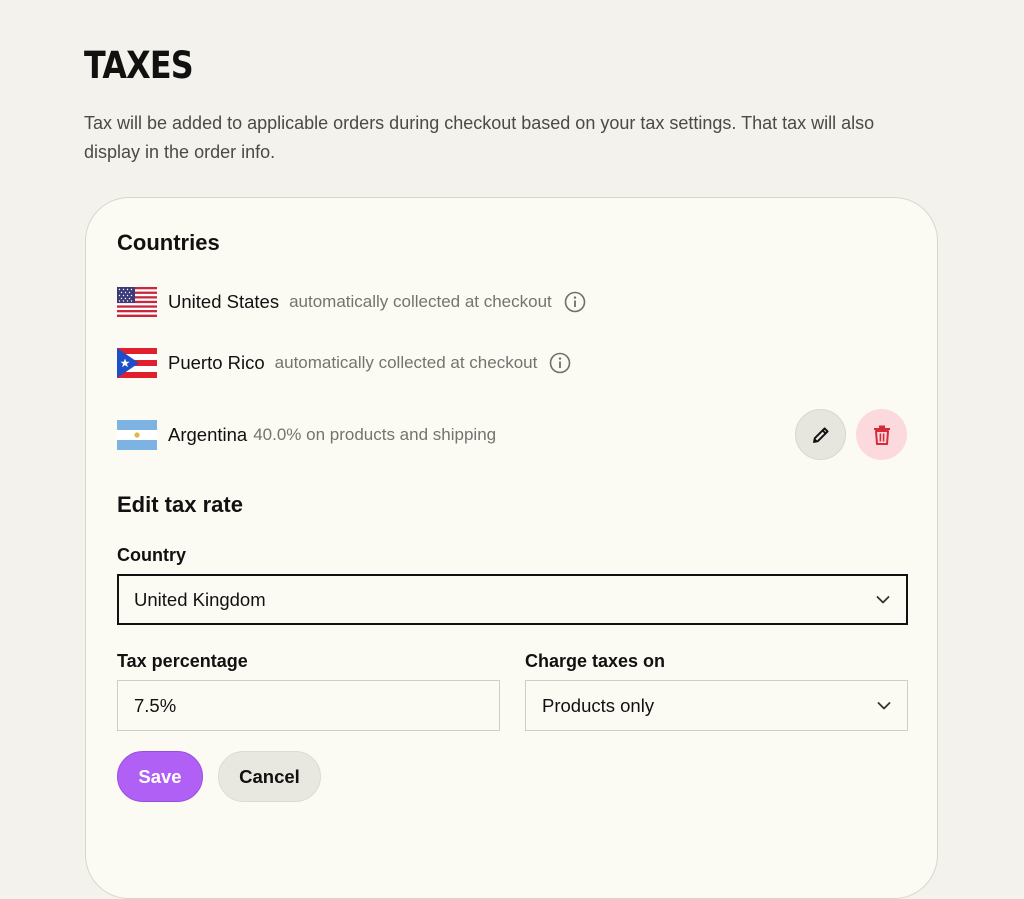  I want to click on charge-taxes-select: Products only, so click(716, 705).